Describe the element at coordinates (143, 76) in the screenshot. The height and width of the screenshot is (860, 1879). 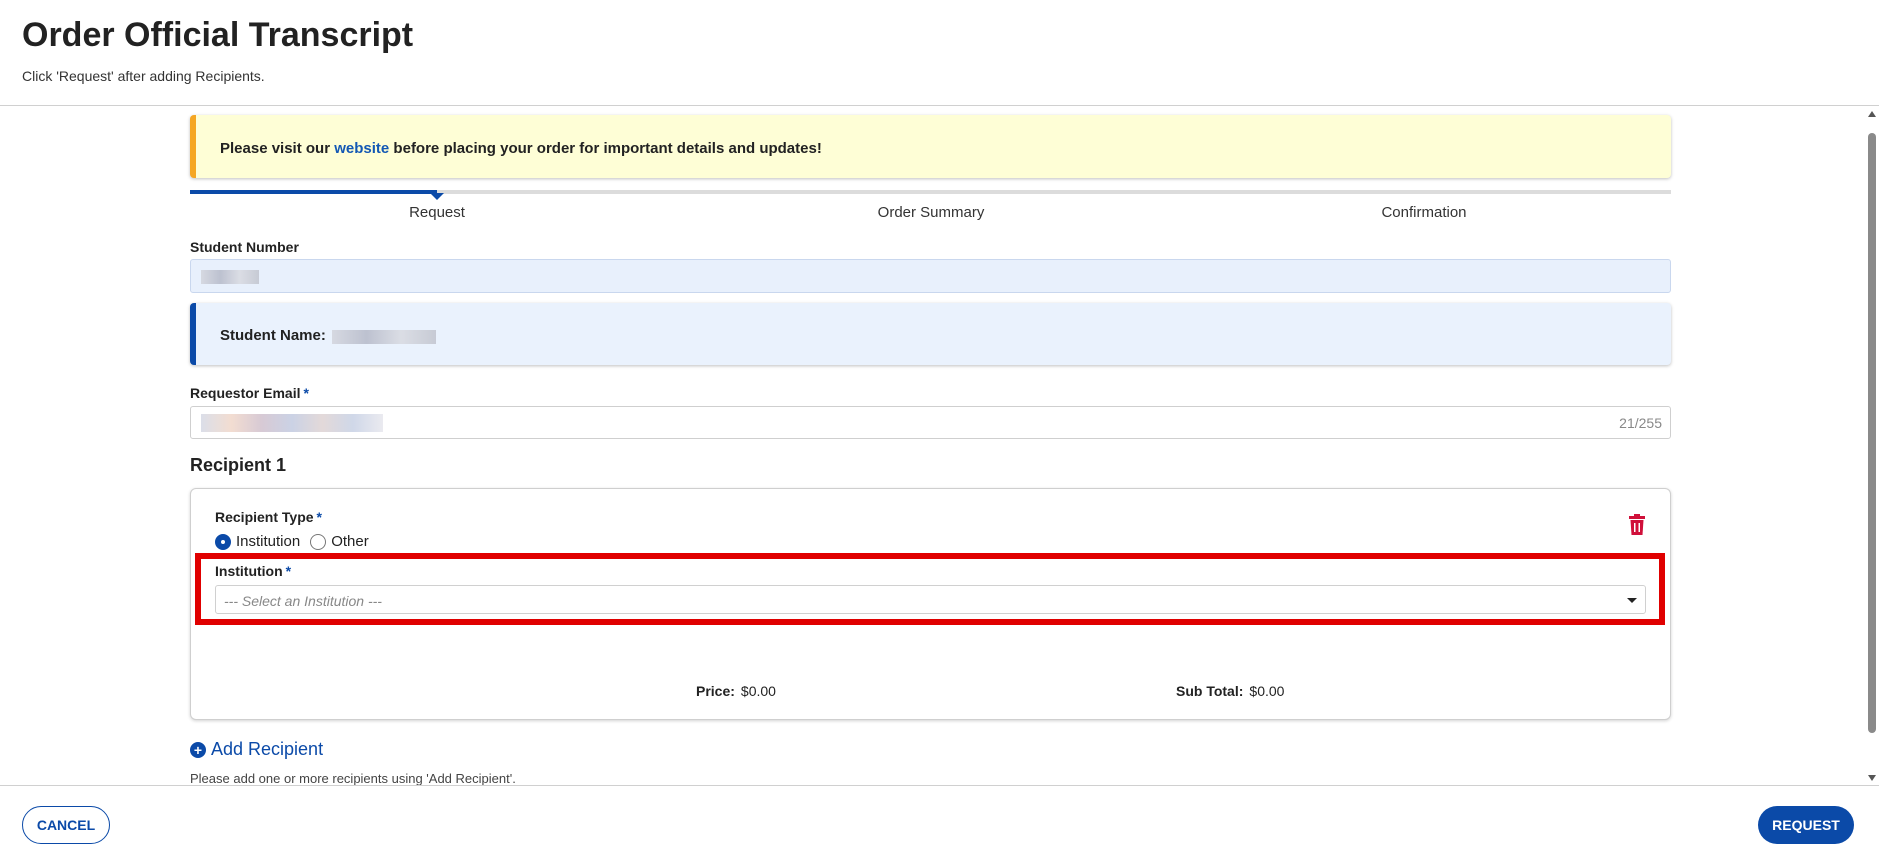
I see `page-subtitle: Click 'Request' after adding Recipients.` at that location.